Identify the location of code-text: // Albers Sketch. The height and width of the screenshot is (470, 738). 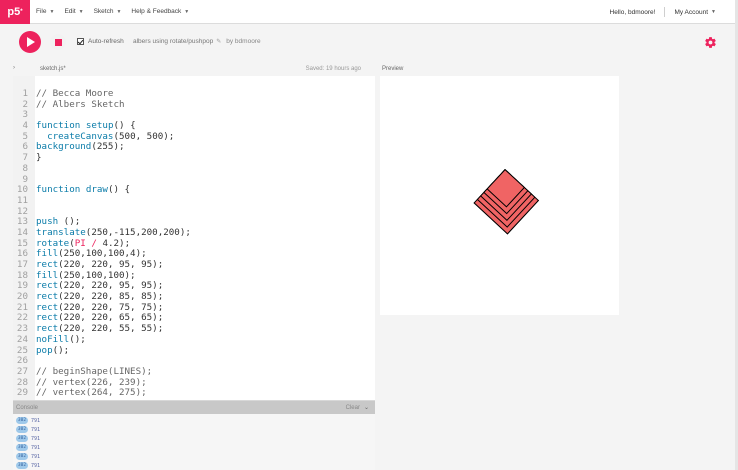
(80, 104).